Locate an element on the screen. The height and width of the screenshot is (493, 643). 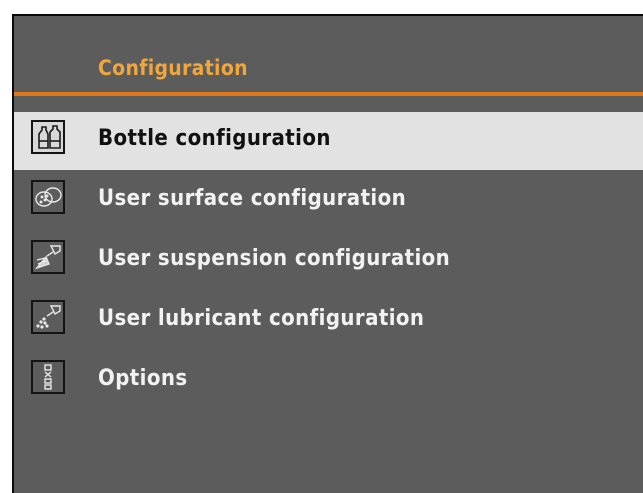
surface-icon is located at coordinates (48, 197).